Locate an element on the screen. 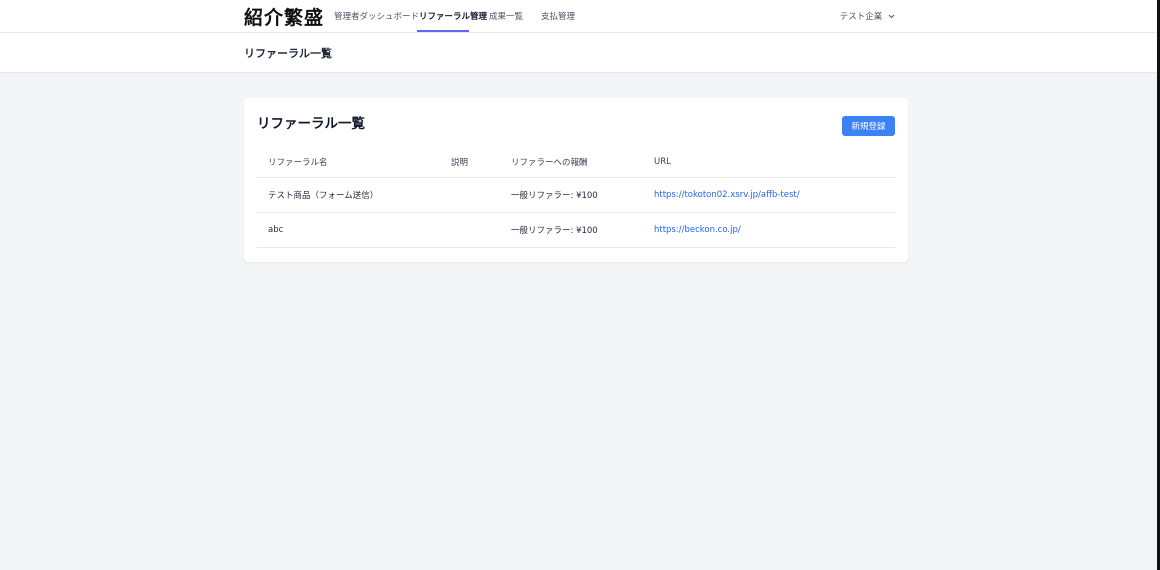 This screenshot has width=1160, height=570. card-title: リファーラル一覧 is located at coordinates (311, 124).